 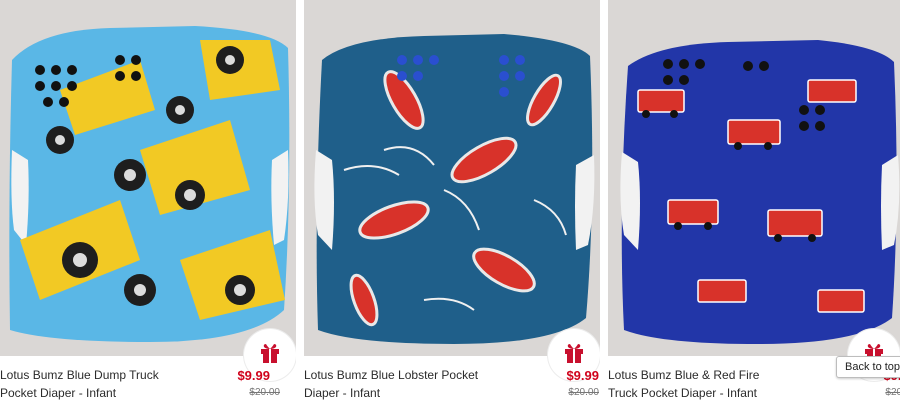 What do you see at coordinates (58, 393) in the screenshot?
I see `product-name-line2: Pocket Diaper - Infant` at bounding box center [58, 393].